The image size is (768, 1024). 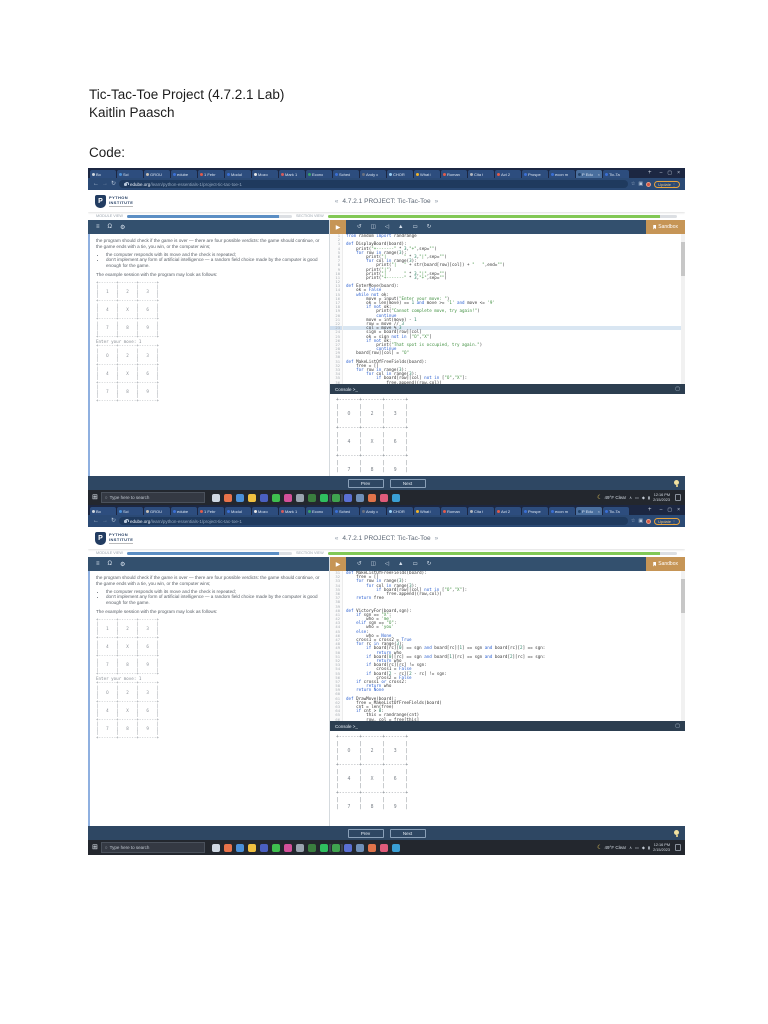 I want to click on browser-tab: Cita f, so click(x=481, y=174).